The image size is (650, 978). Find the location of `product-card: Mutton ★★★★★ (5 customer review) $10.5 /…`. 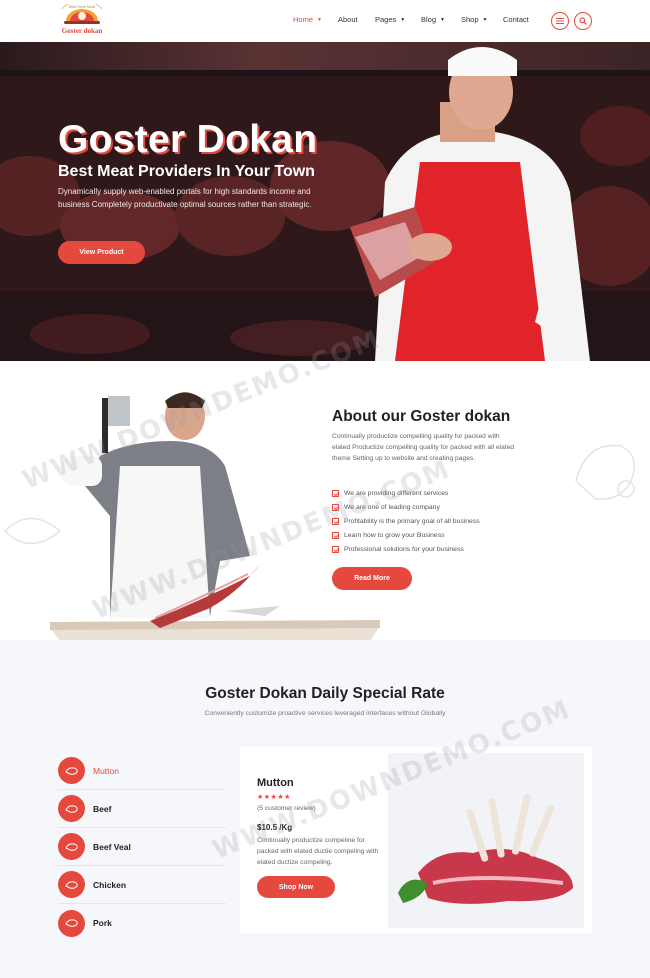

product-card: Mutton ★★★★★ (5 customer review) $10.5 /… is located at coordinates (416, 840).